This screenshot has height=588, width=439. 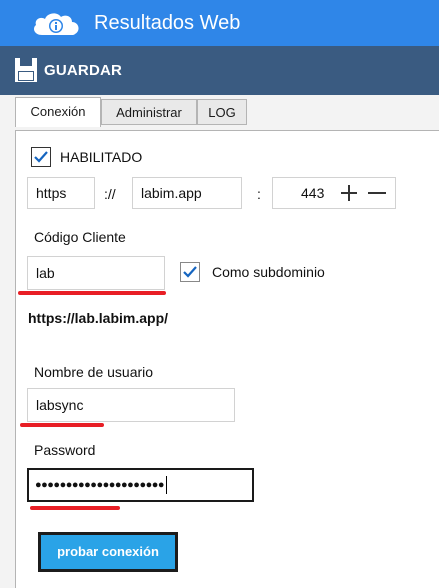 What do you see at coordinates (167, 23) in the screenshot?
I see `app-title: Resultados Web` at bounding box center [167, 23].